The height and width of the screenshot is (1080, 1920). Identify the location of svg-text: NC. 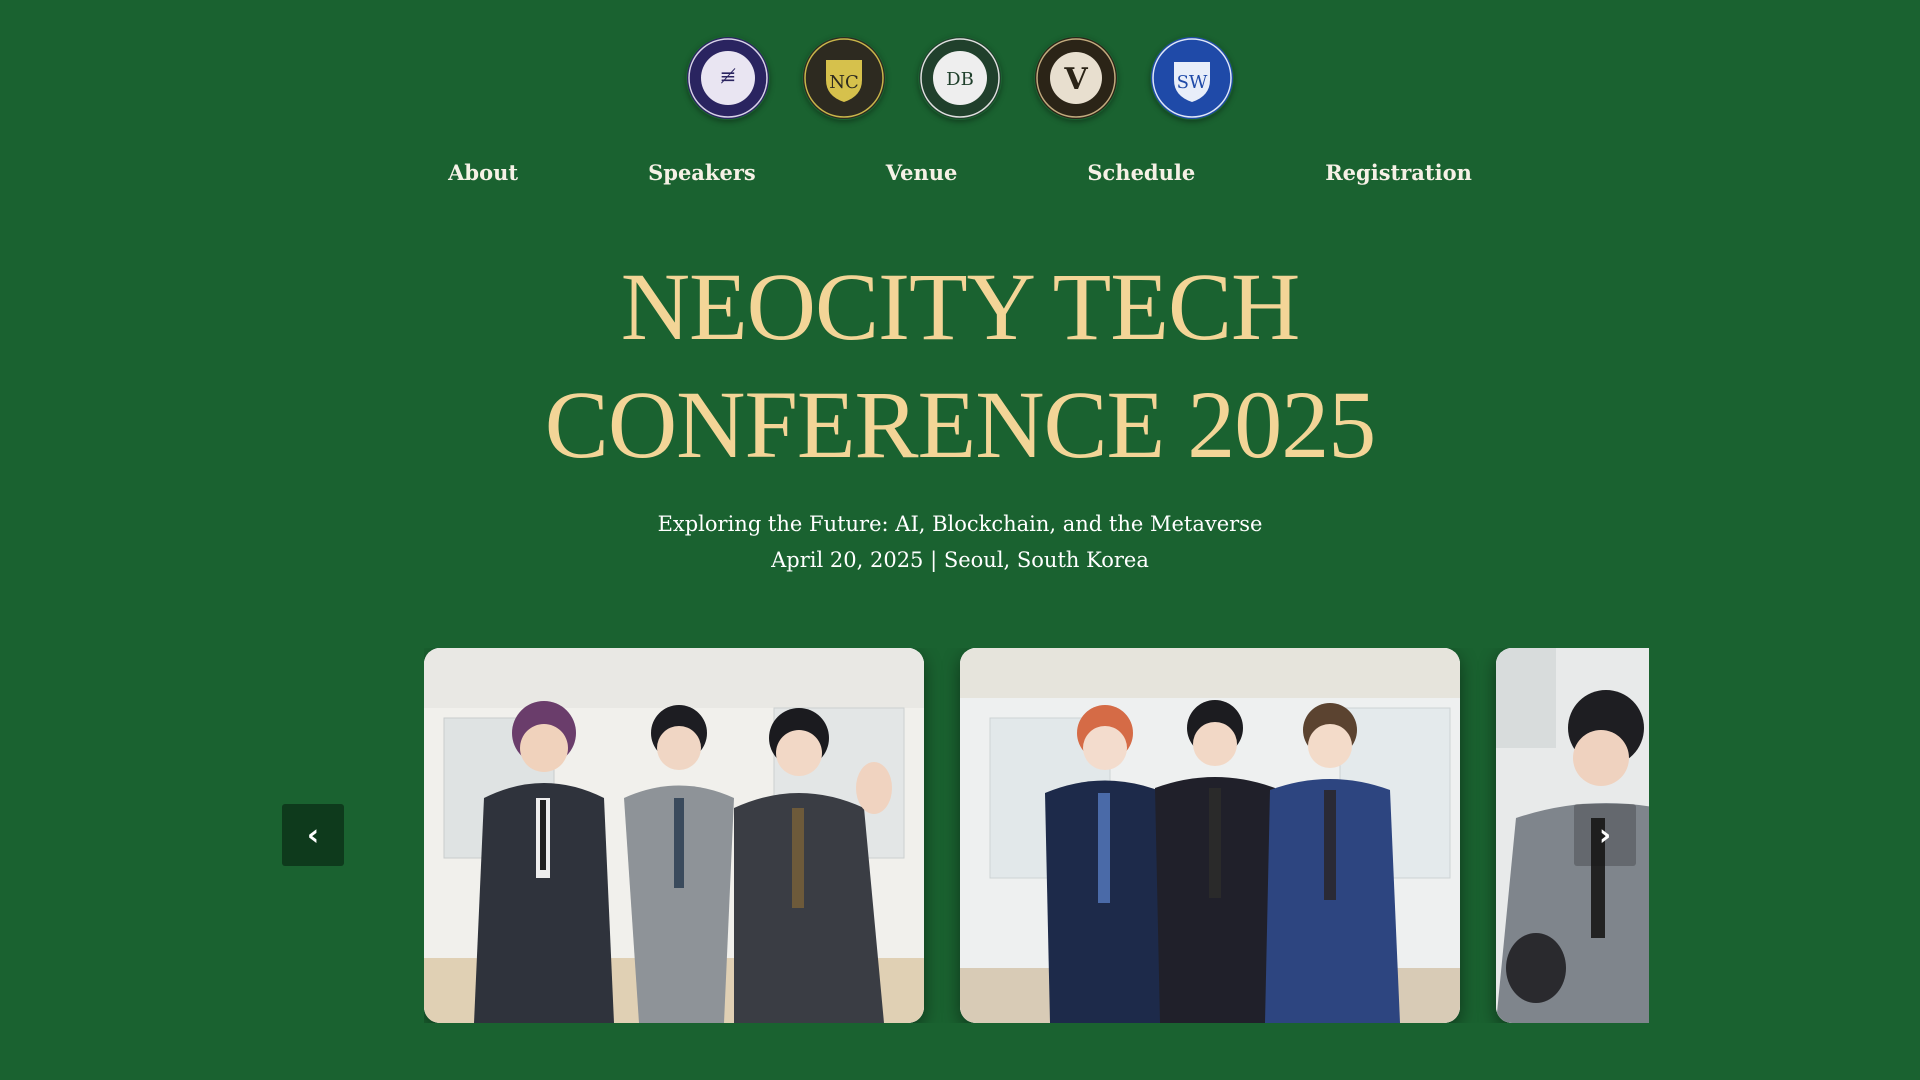
(844, 82).